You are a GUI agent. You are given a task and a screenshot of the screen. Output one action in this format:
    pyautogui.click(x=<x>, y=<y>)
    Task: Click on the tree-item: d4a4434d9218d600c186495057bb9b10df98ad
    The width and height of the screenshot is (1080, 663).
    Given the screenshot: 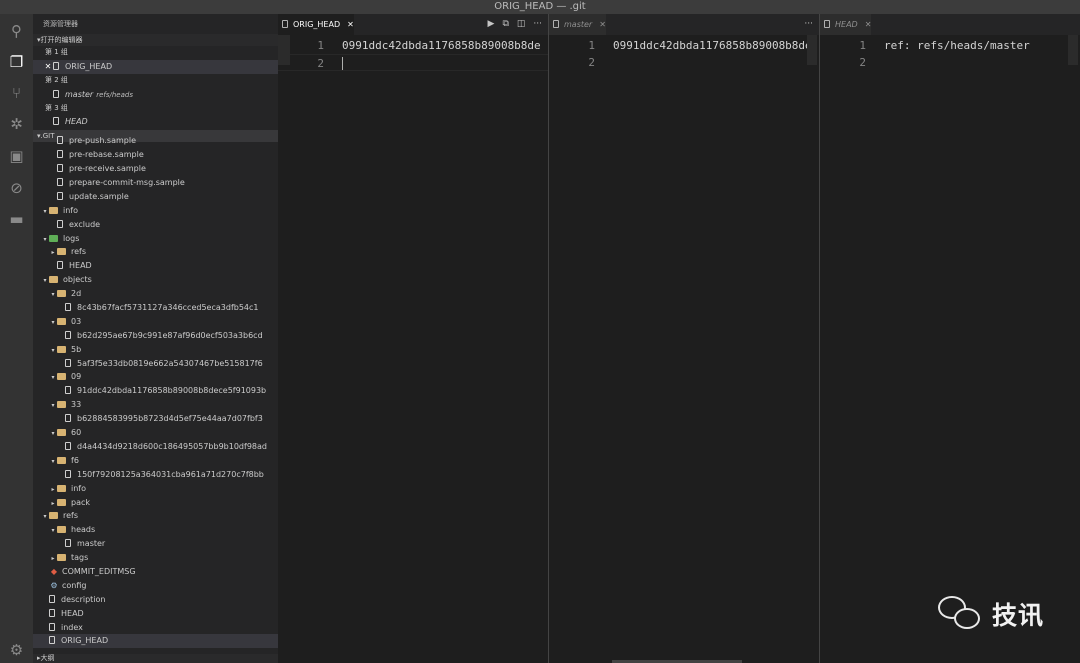 What is the action you would take?
    pyautogui.click(x=155, y=447)
    